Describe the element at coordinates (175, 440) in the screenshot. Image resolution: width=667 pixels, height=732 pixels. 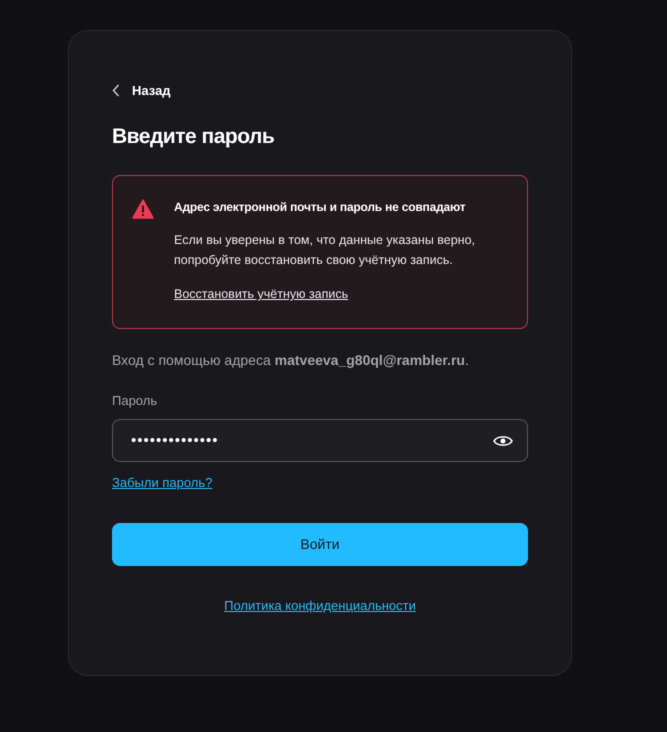
I see `password-value: ••••••••••••••` at that location.